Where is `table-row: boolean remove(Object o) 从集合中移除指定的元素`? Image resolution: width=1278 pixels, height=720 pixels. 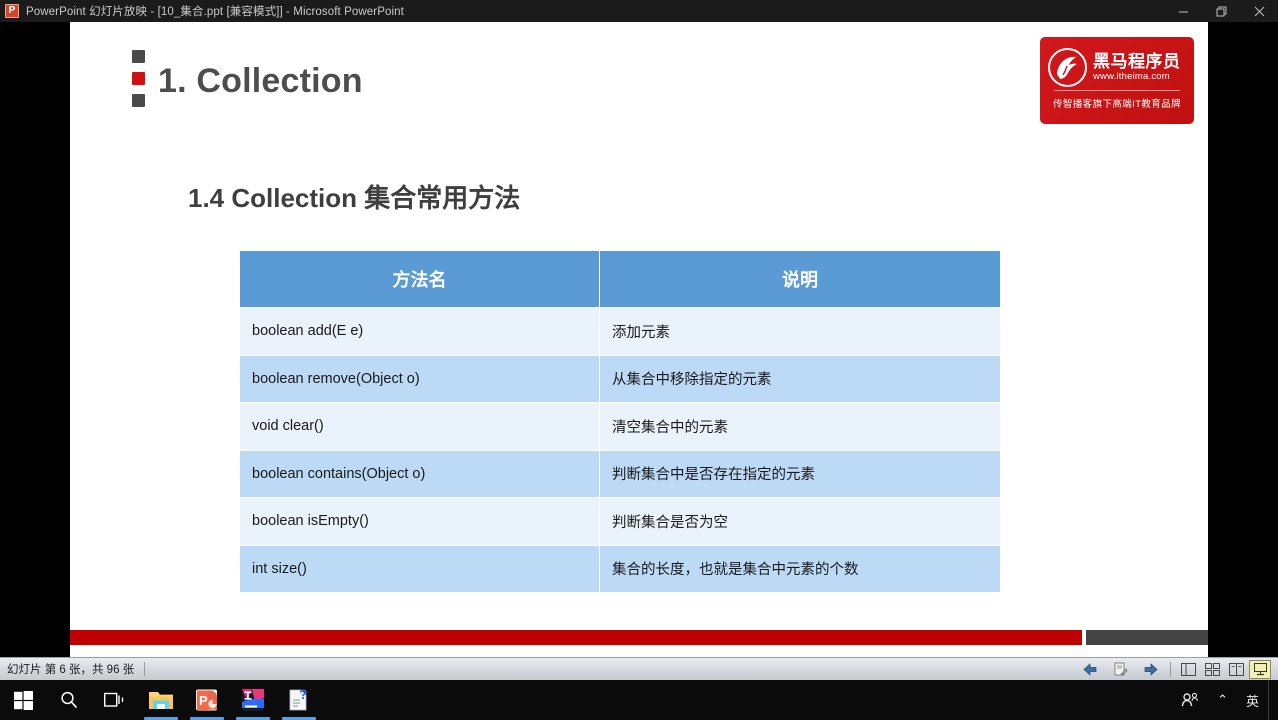 table-row: boolean remove(Object o) 从集合中移除指定的元素 is located at coordinates (620, 378).